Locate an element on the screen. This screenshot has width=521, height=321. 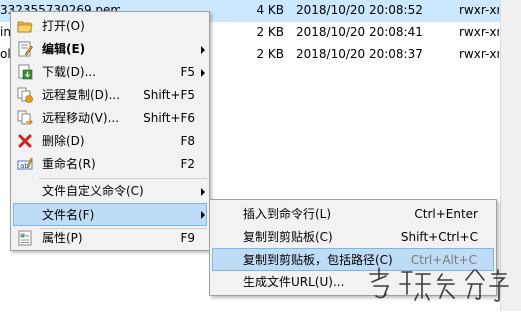
menu-item-shortcut: F8 is located at coordinates (187, 141).